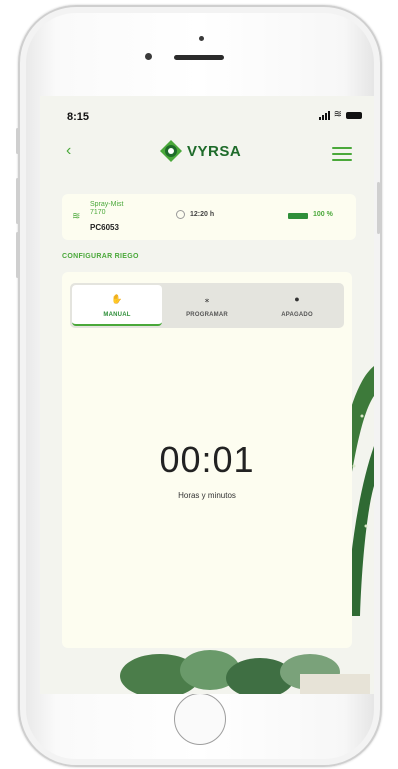  I want to click on status-time: 8:15, so click(78, 117).